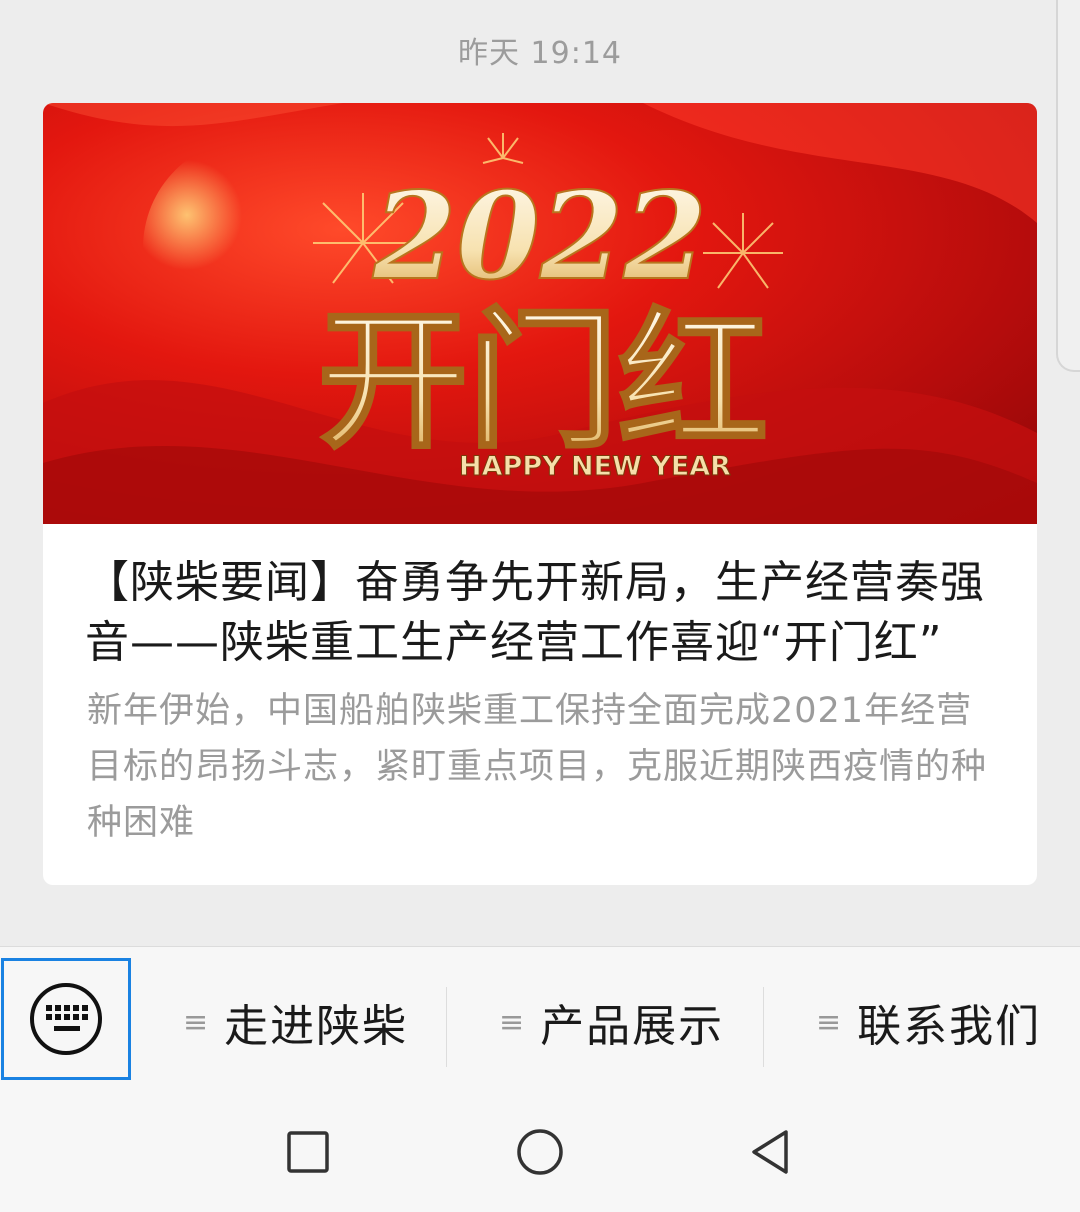 The height and width of the screenshot is (1212, 1080). I want to click on message-timestamp: 昨天 19:14, so click(540, 53).